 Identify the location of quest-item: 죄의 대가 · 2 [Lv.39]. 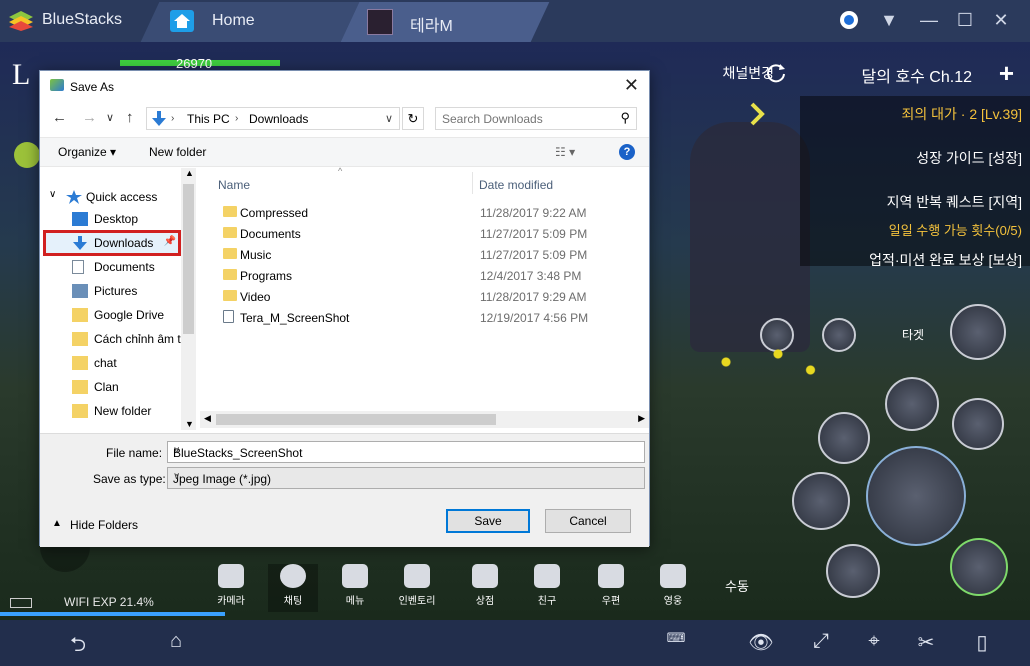
(961, 114).